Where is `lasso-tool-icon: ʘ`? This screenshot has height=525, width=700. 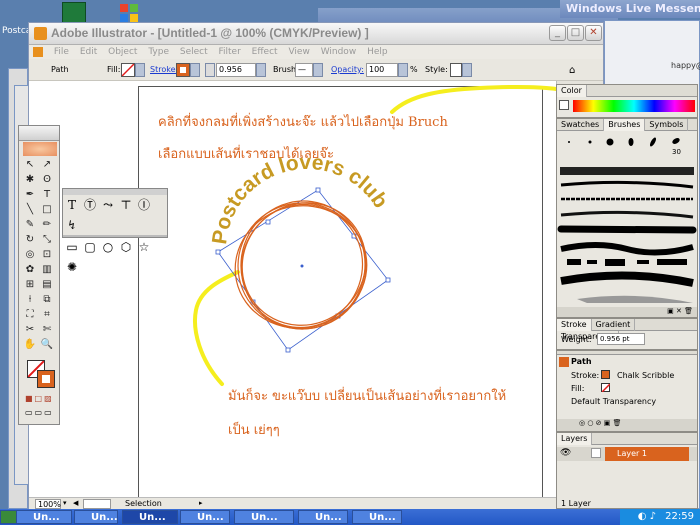
lasso-tool-icon: ʘ is located at coordinates (47, 180).